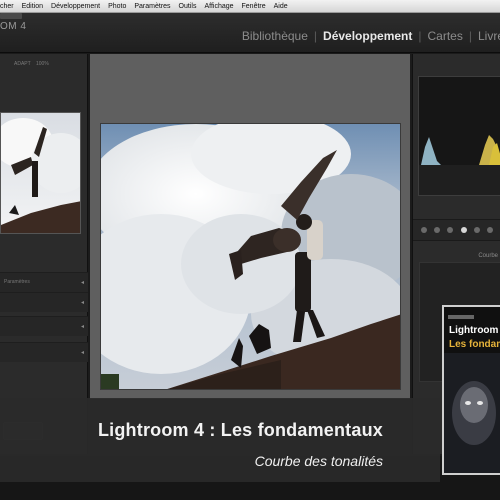  What do you see at coordinates (254, 6) in the screenshot?
I see `menu-item-fenetre: Fenêtre` at bounding box center [254, 6].